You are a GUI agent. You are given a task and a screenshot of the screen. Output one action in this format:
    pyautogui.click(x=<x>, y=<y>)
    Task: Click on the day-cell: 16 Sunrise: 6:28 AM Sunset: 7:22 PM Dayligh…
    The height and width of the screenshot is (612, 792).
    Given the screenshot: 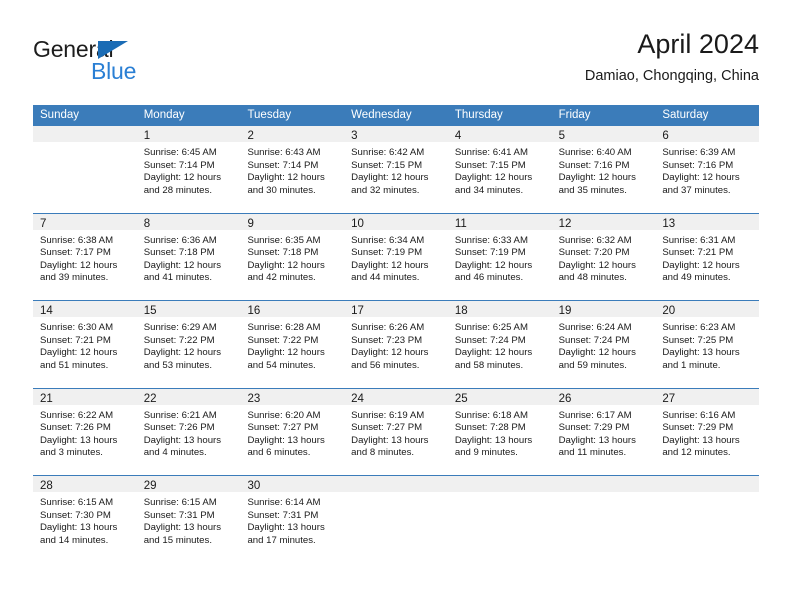 What is the action you would take?
    pyautogui.click(x=292, y=344)
    